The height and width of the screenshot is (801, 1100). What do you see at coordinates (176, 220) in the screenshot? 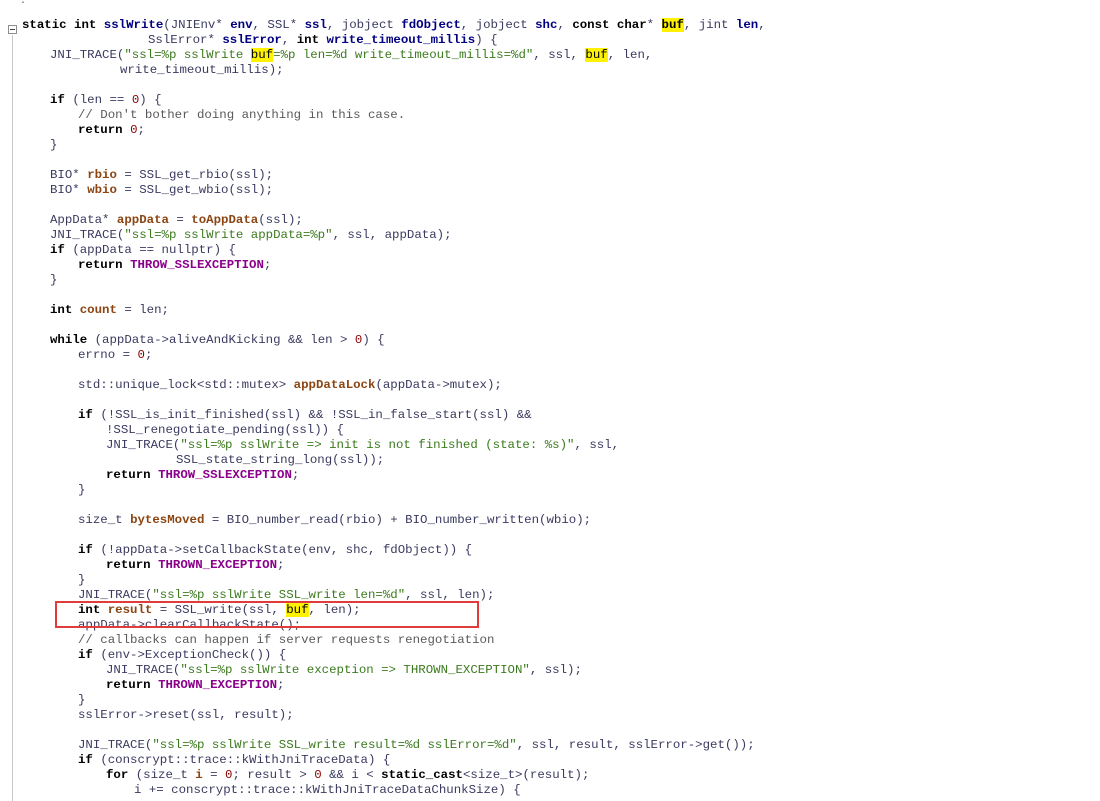
I see `code-line: AppData* appData = toAppData(ssl);` at bounding box center [176, 220].